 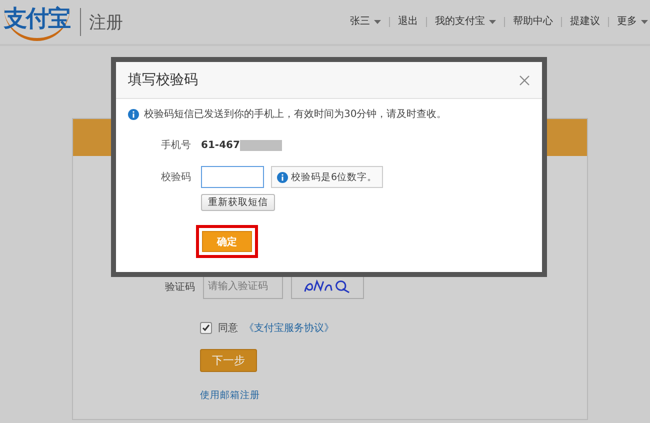 I want to click on hint-tooltip: 校验码是6位数字。, so click(x=327, y=177).